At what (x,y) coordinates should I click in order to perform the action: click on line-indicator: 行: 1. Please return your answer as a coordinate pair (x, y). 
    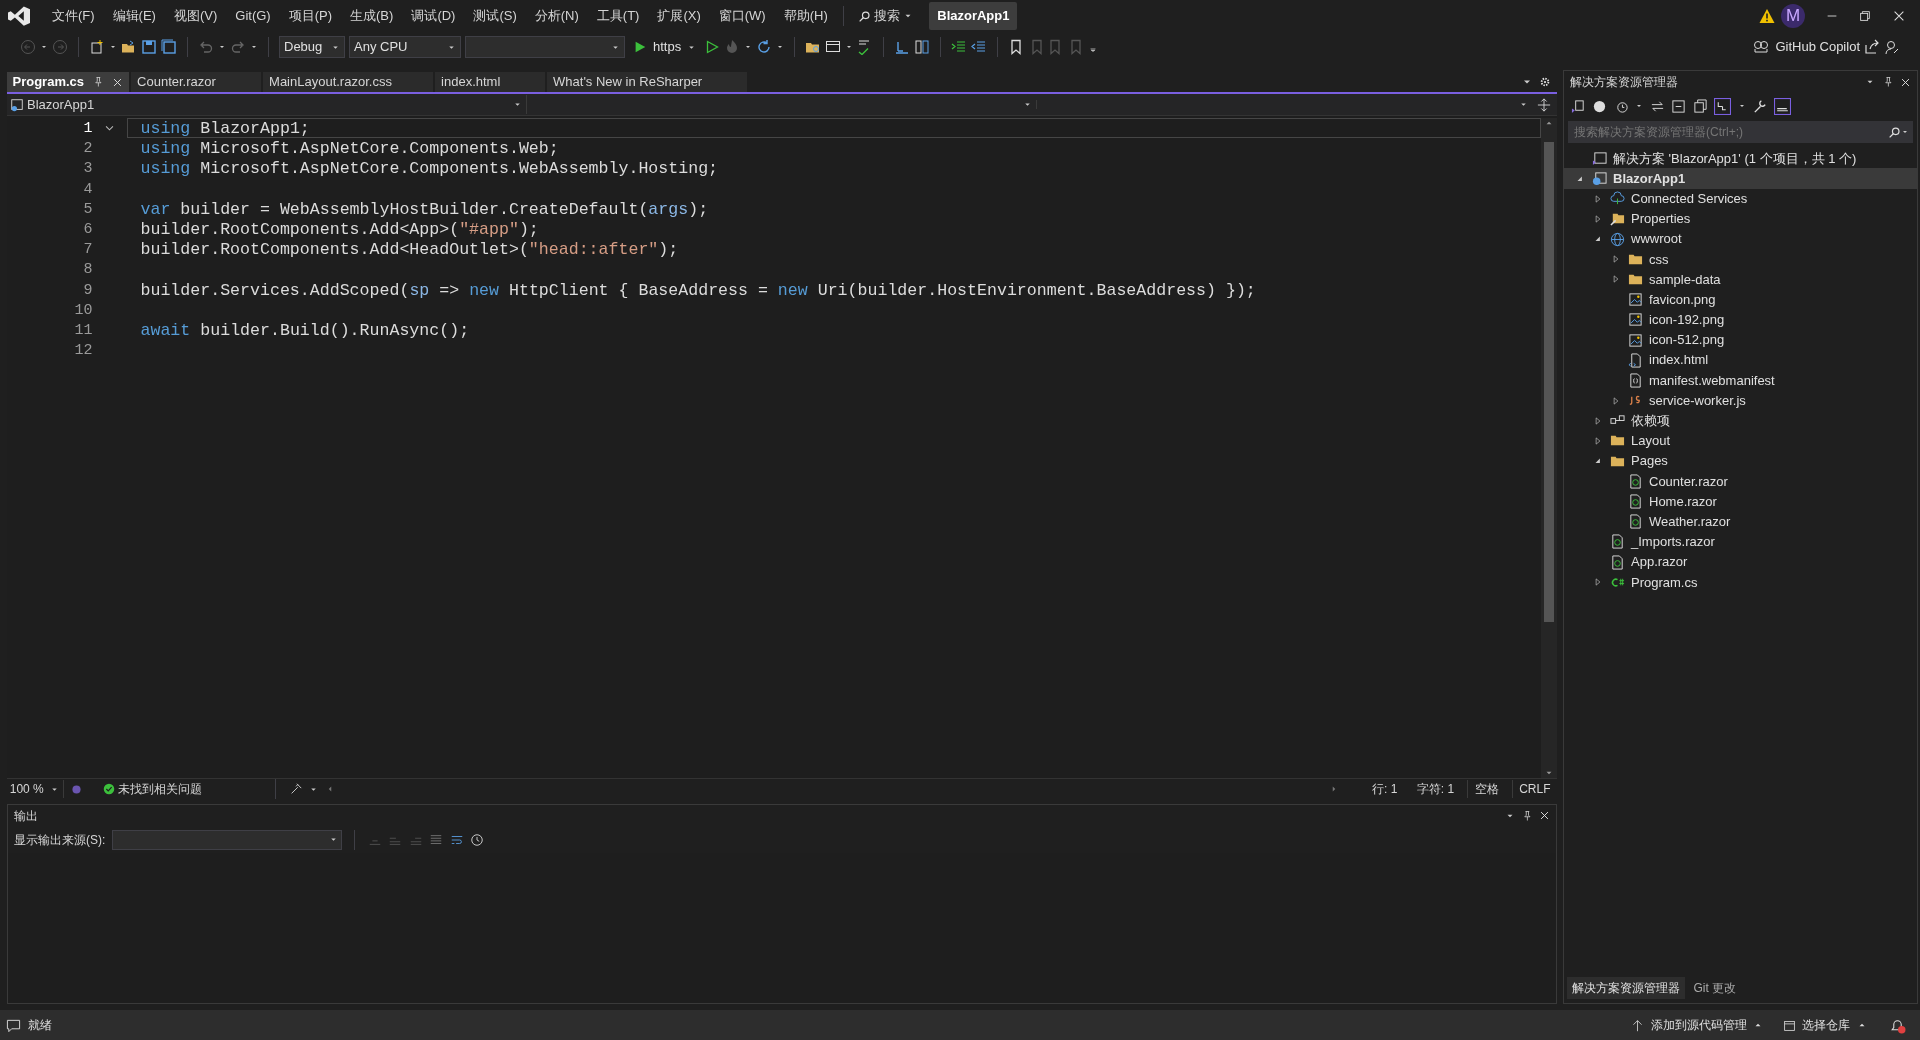
    Looking at the image, I should click on (1384, 789).